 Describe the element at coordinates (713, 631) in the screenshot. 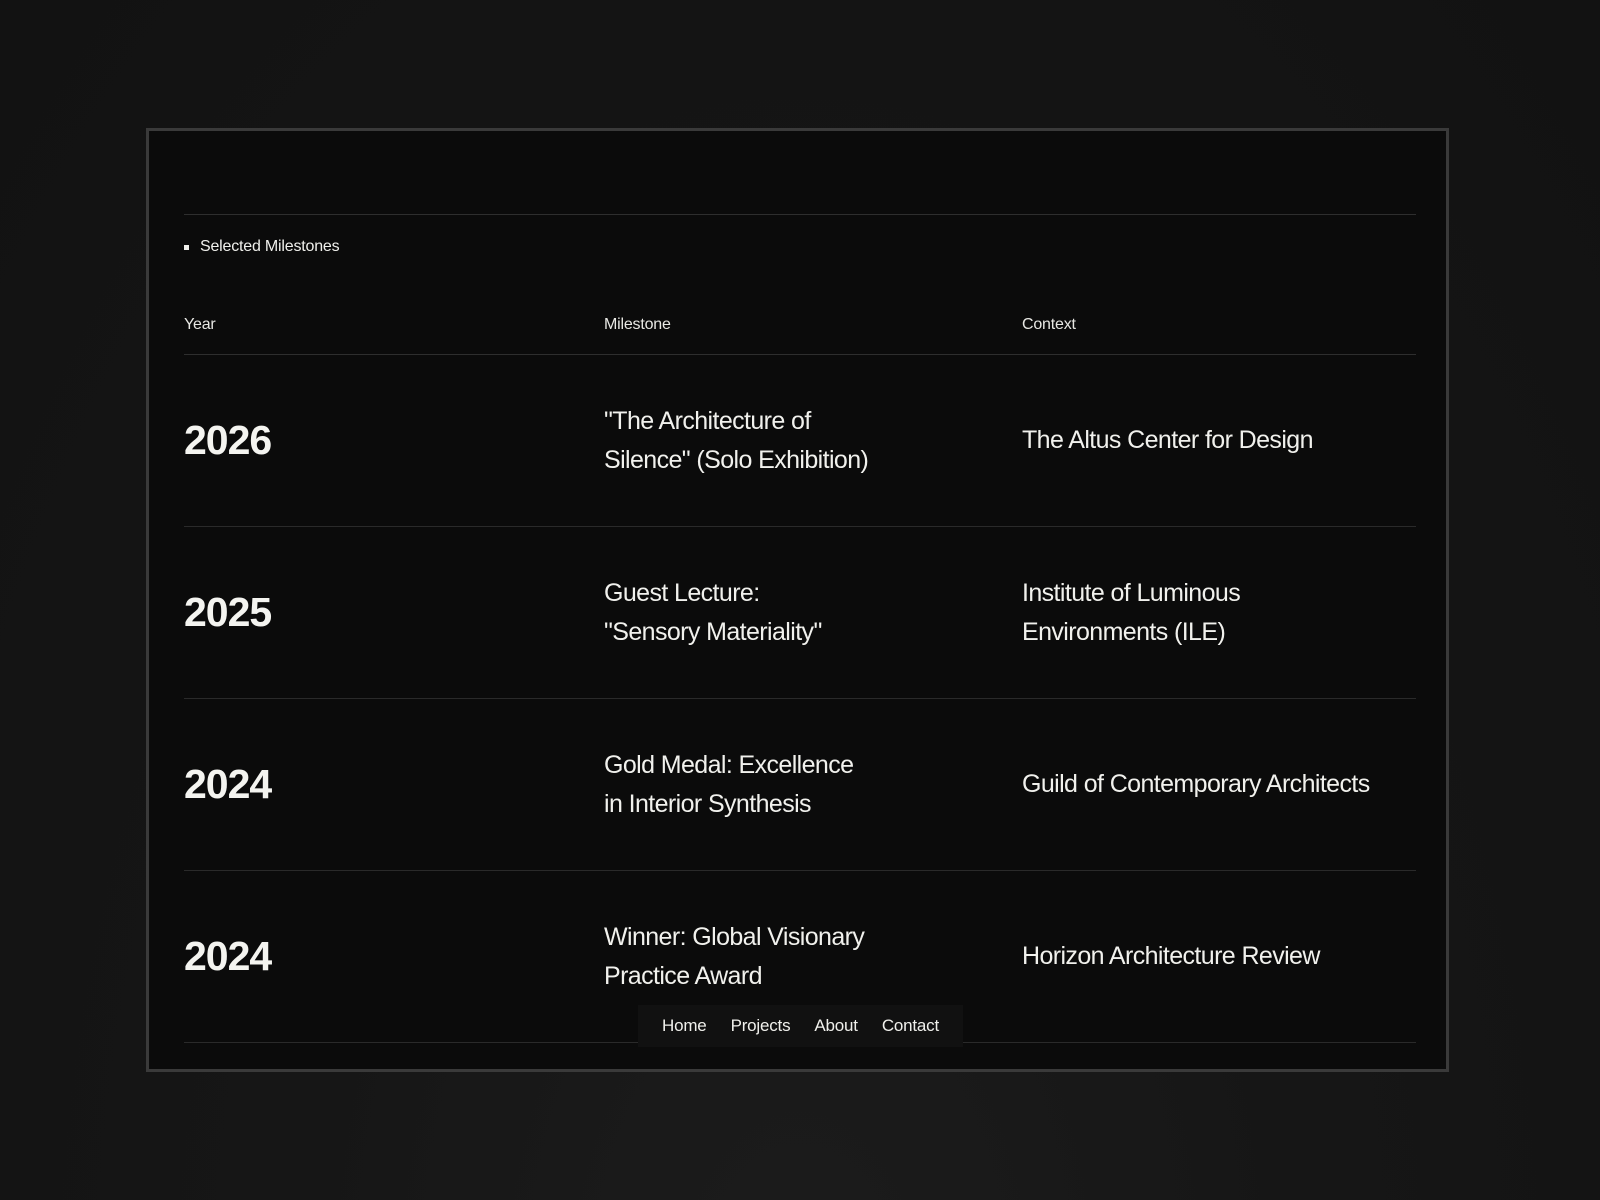

I see `milestone-line: "Sensory Materiality"` at that location.